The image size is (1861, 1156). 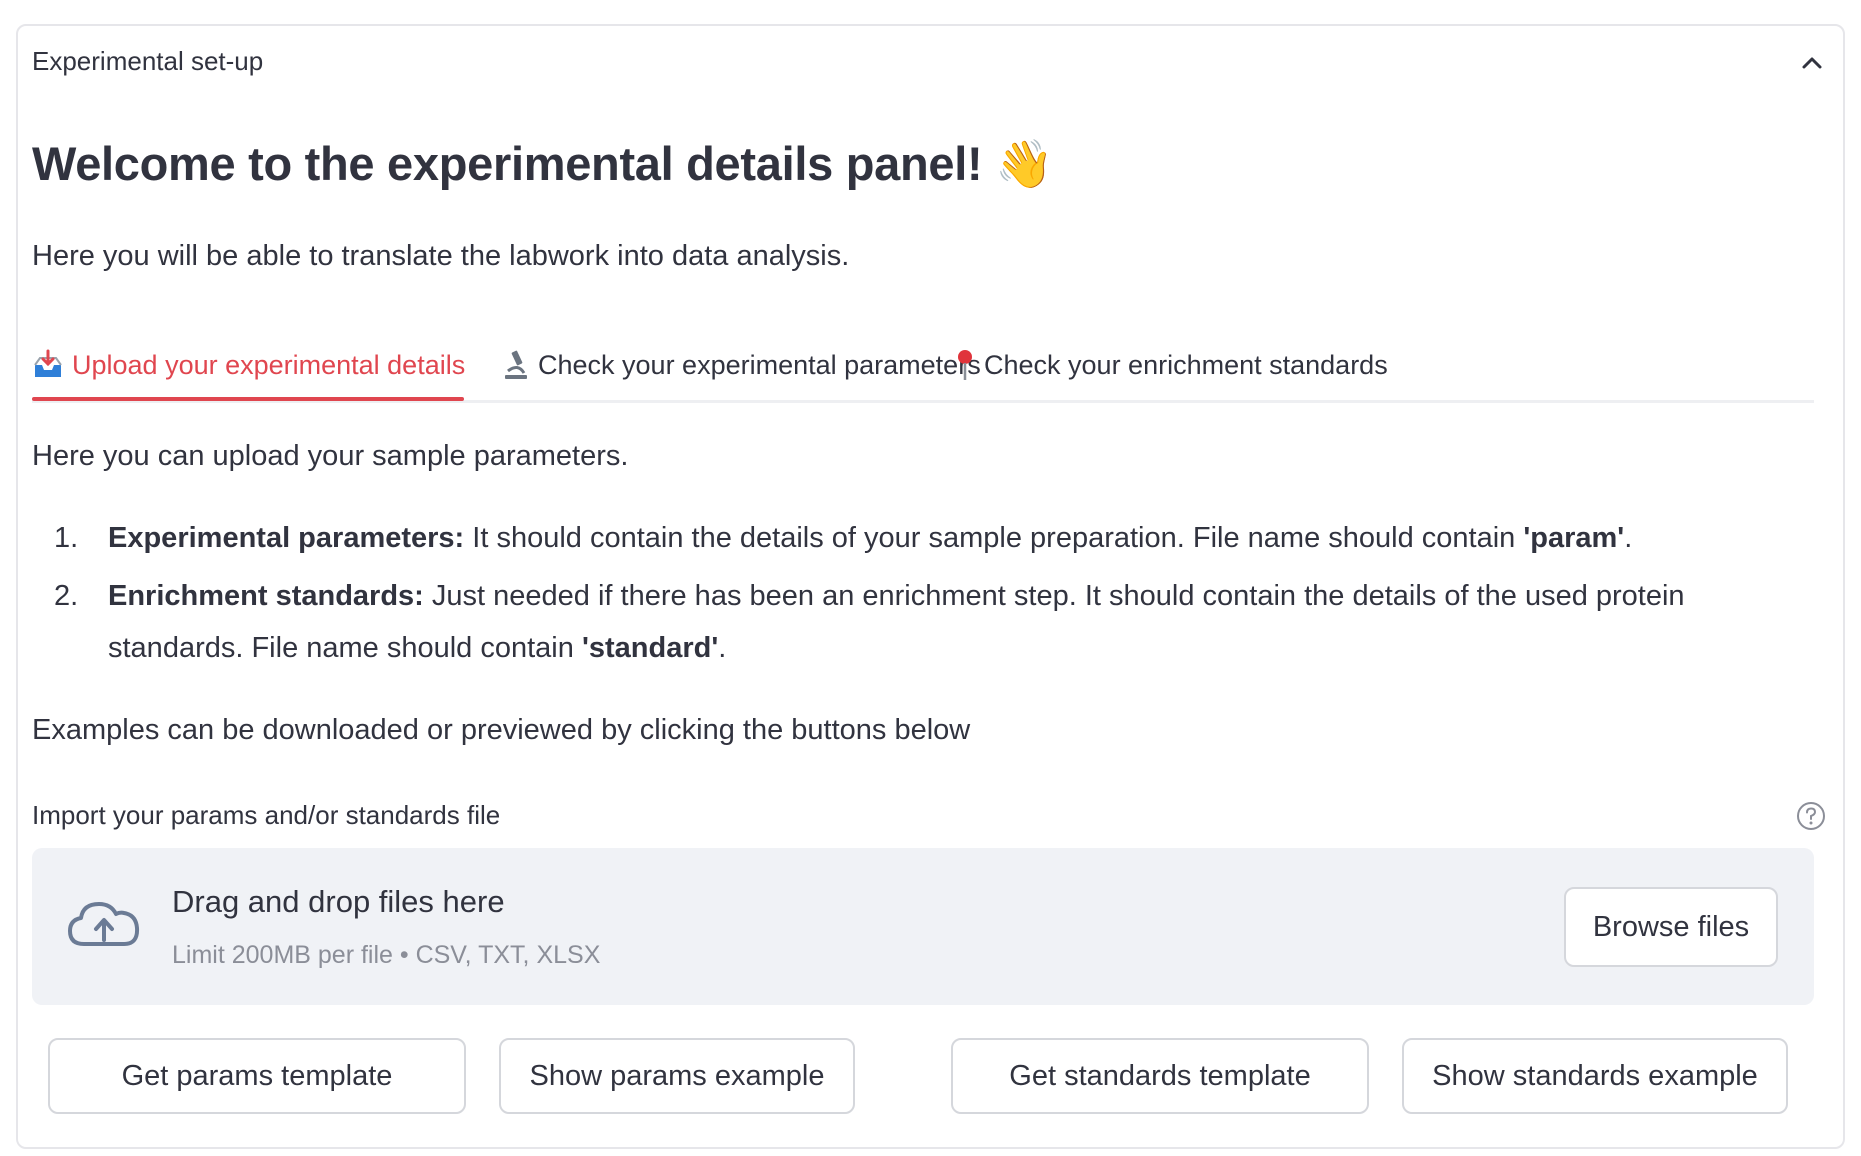 I want to click on tab-check-standards: Check your enrichment standards, so click(x=1171, y=365).